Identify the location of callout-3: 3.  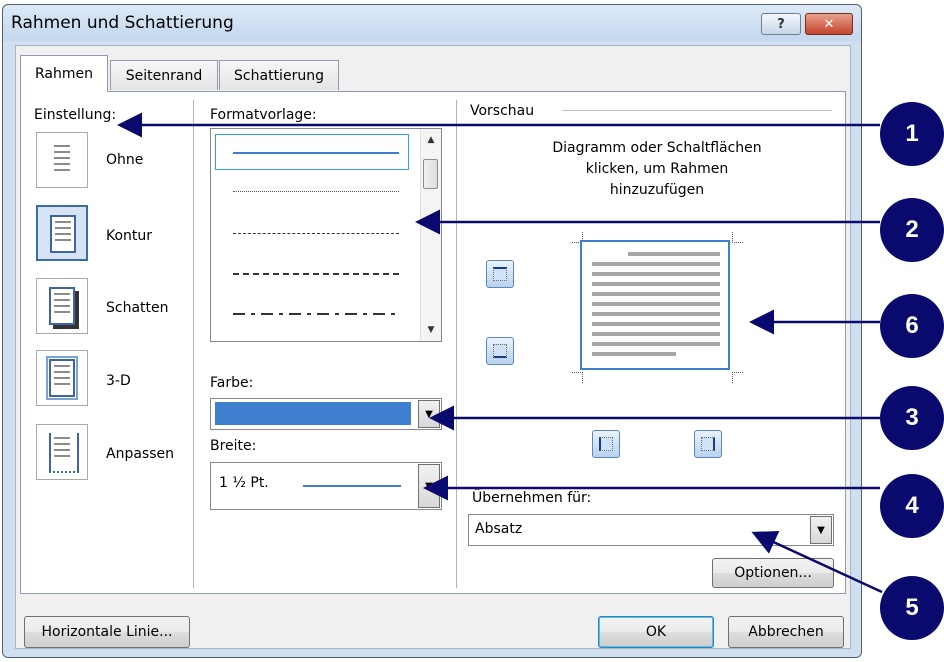
(912, 418).